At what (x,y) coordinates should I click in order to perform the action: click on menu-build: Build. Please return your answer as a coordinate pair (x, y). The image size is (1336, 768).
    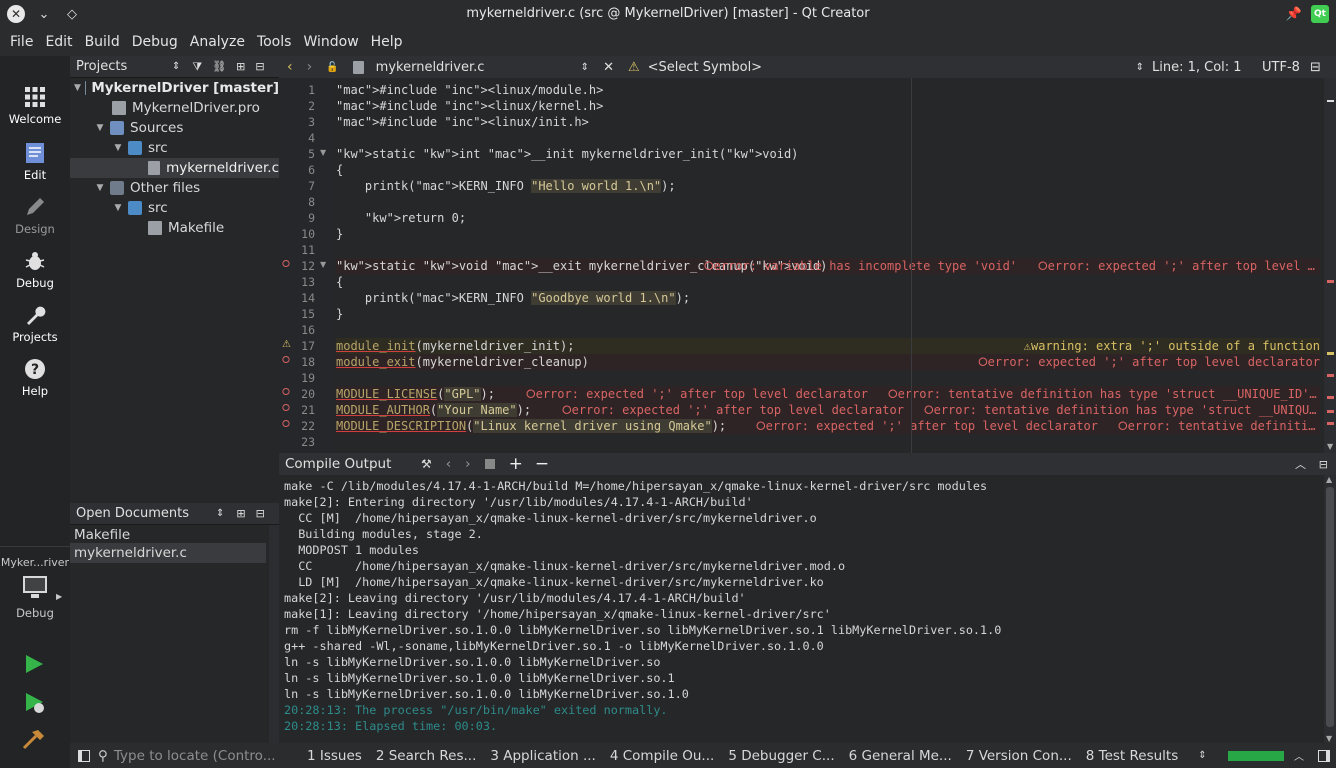
    Looking at the image, I should click on (102, 42).